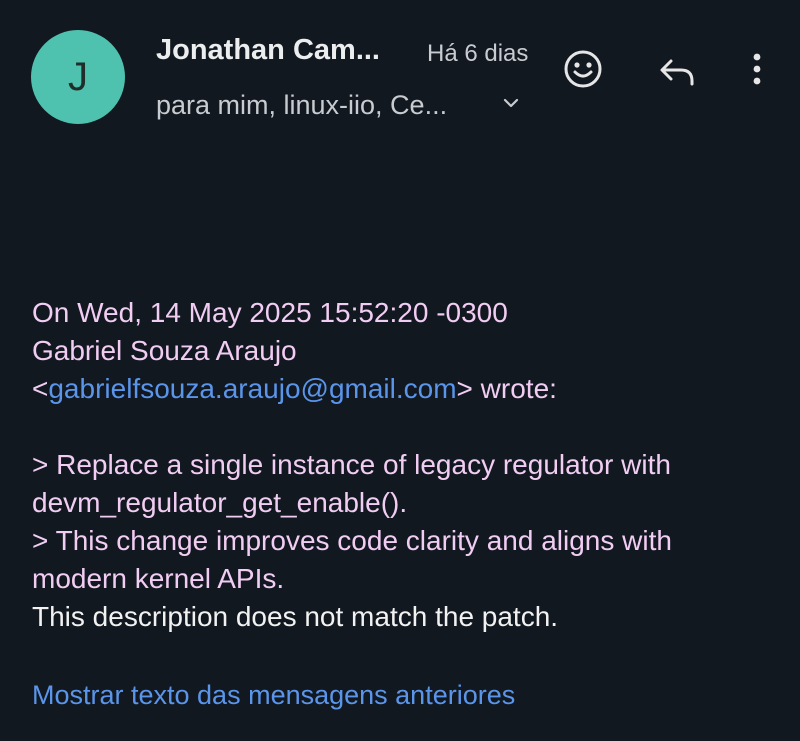  I want to click on quoted-line: modern kernel APIs., so click(158, 578).